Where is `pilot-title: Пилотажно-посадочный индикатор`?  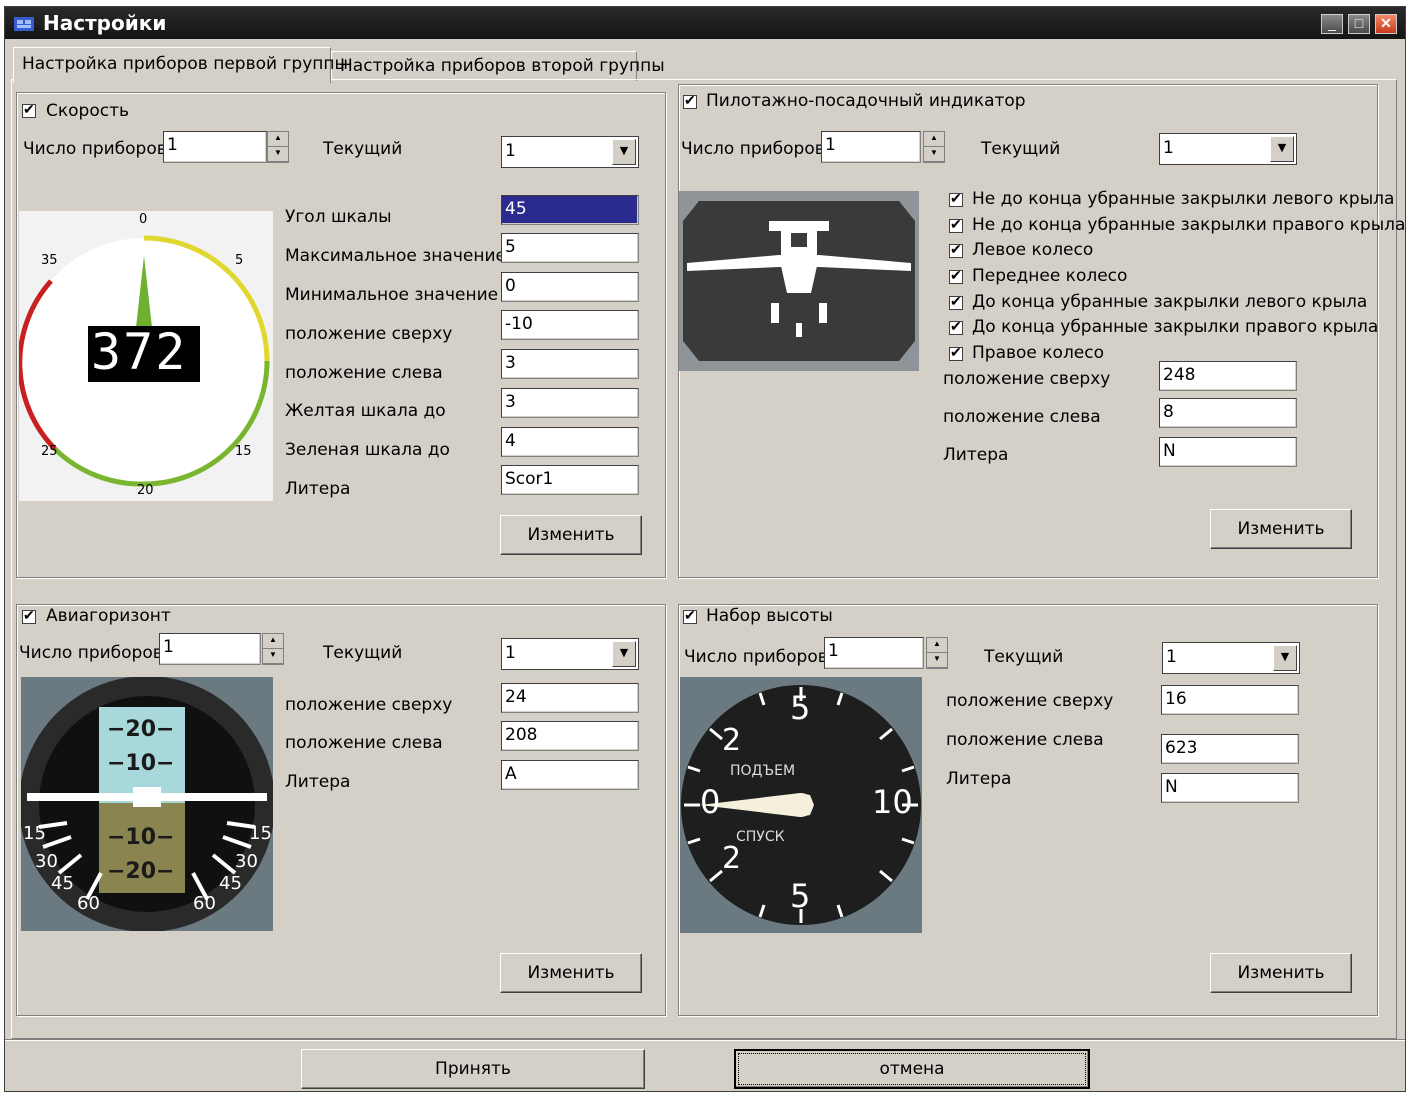
pilot-title: Пилотажно-посадочный индикатор is located at coordinates (866, 101).